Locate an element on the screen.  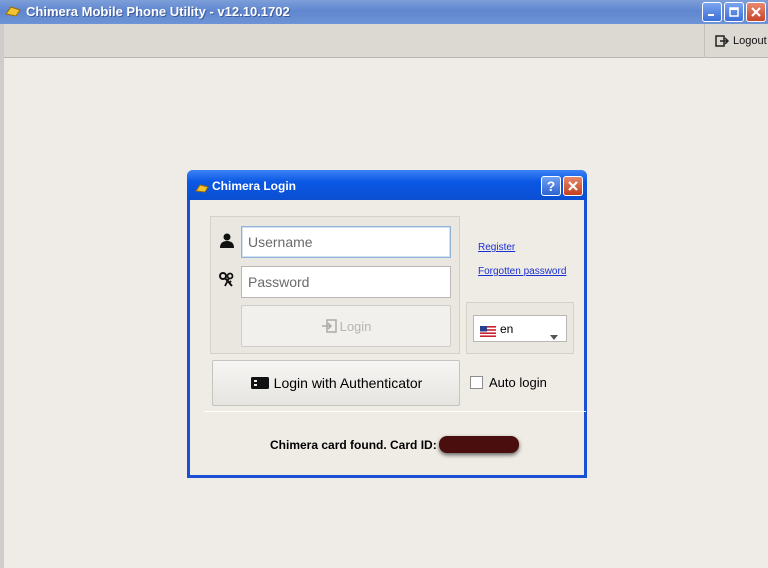
chevron-down-icon is located at coordinates (554, 336).